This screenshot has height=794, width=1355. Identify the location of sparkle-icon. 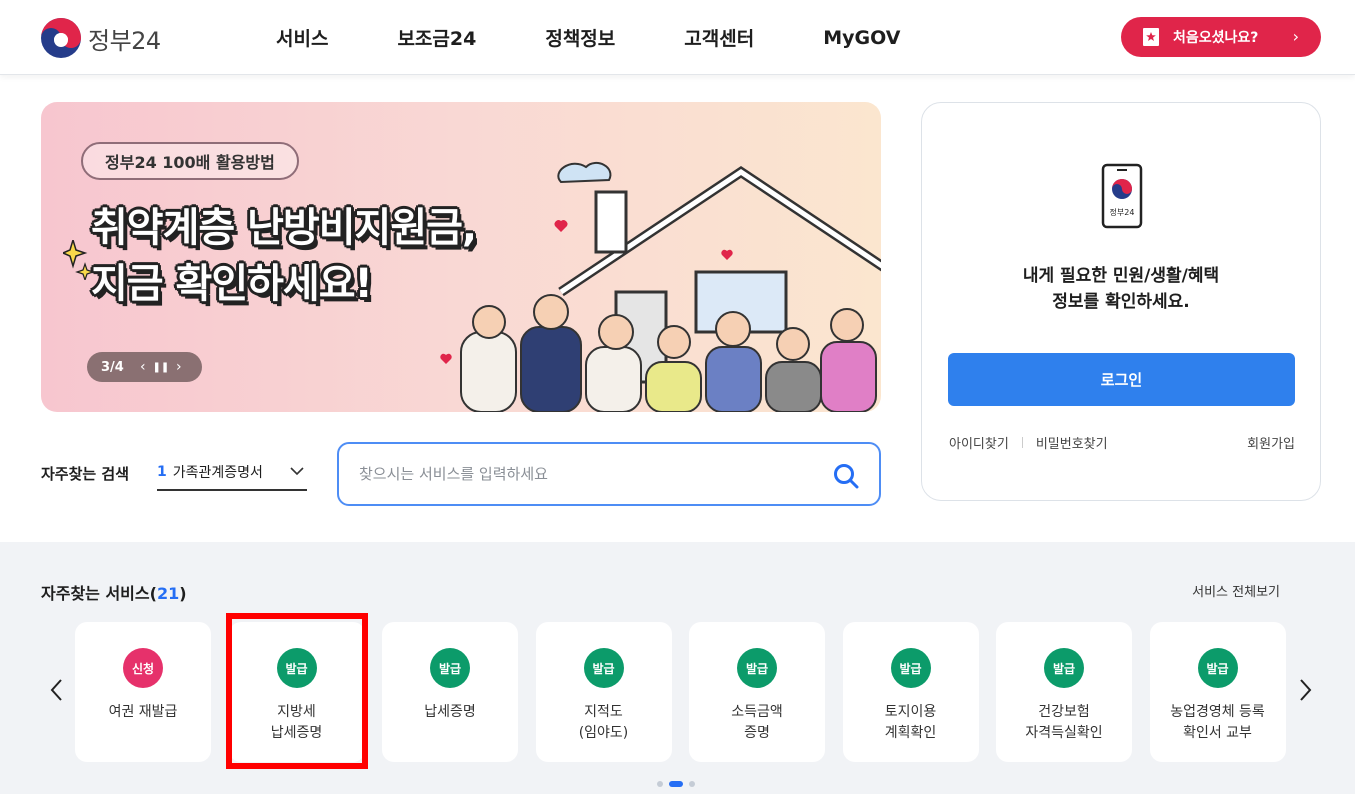
(78, 260).